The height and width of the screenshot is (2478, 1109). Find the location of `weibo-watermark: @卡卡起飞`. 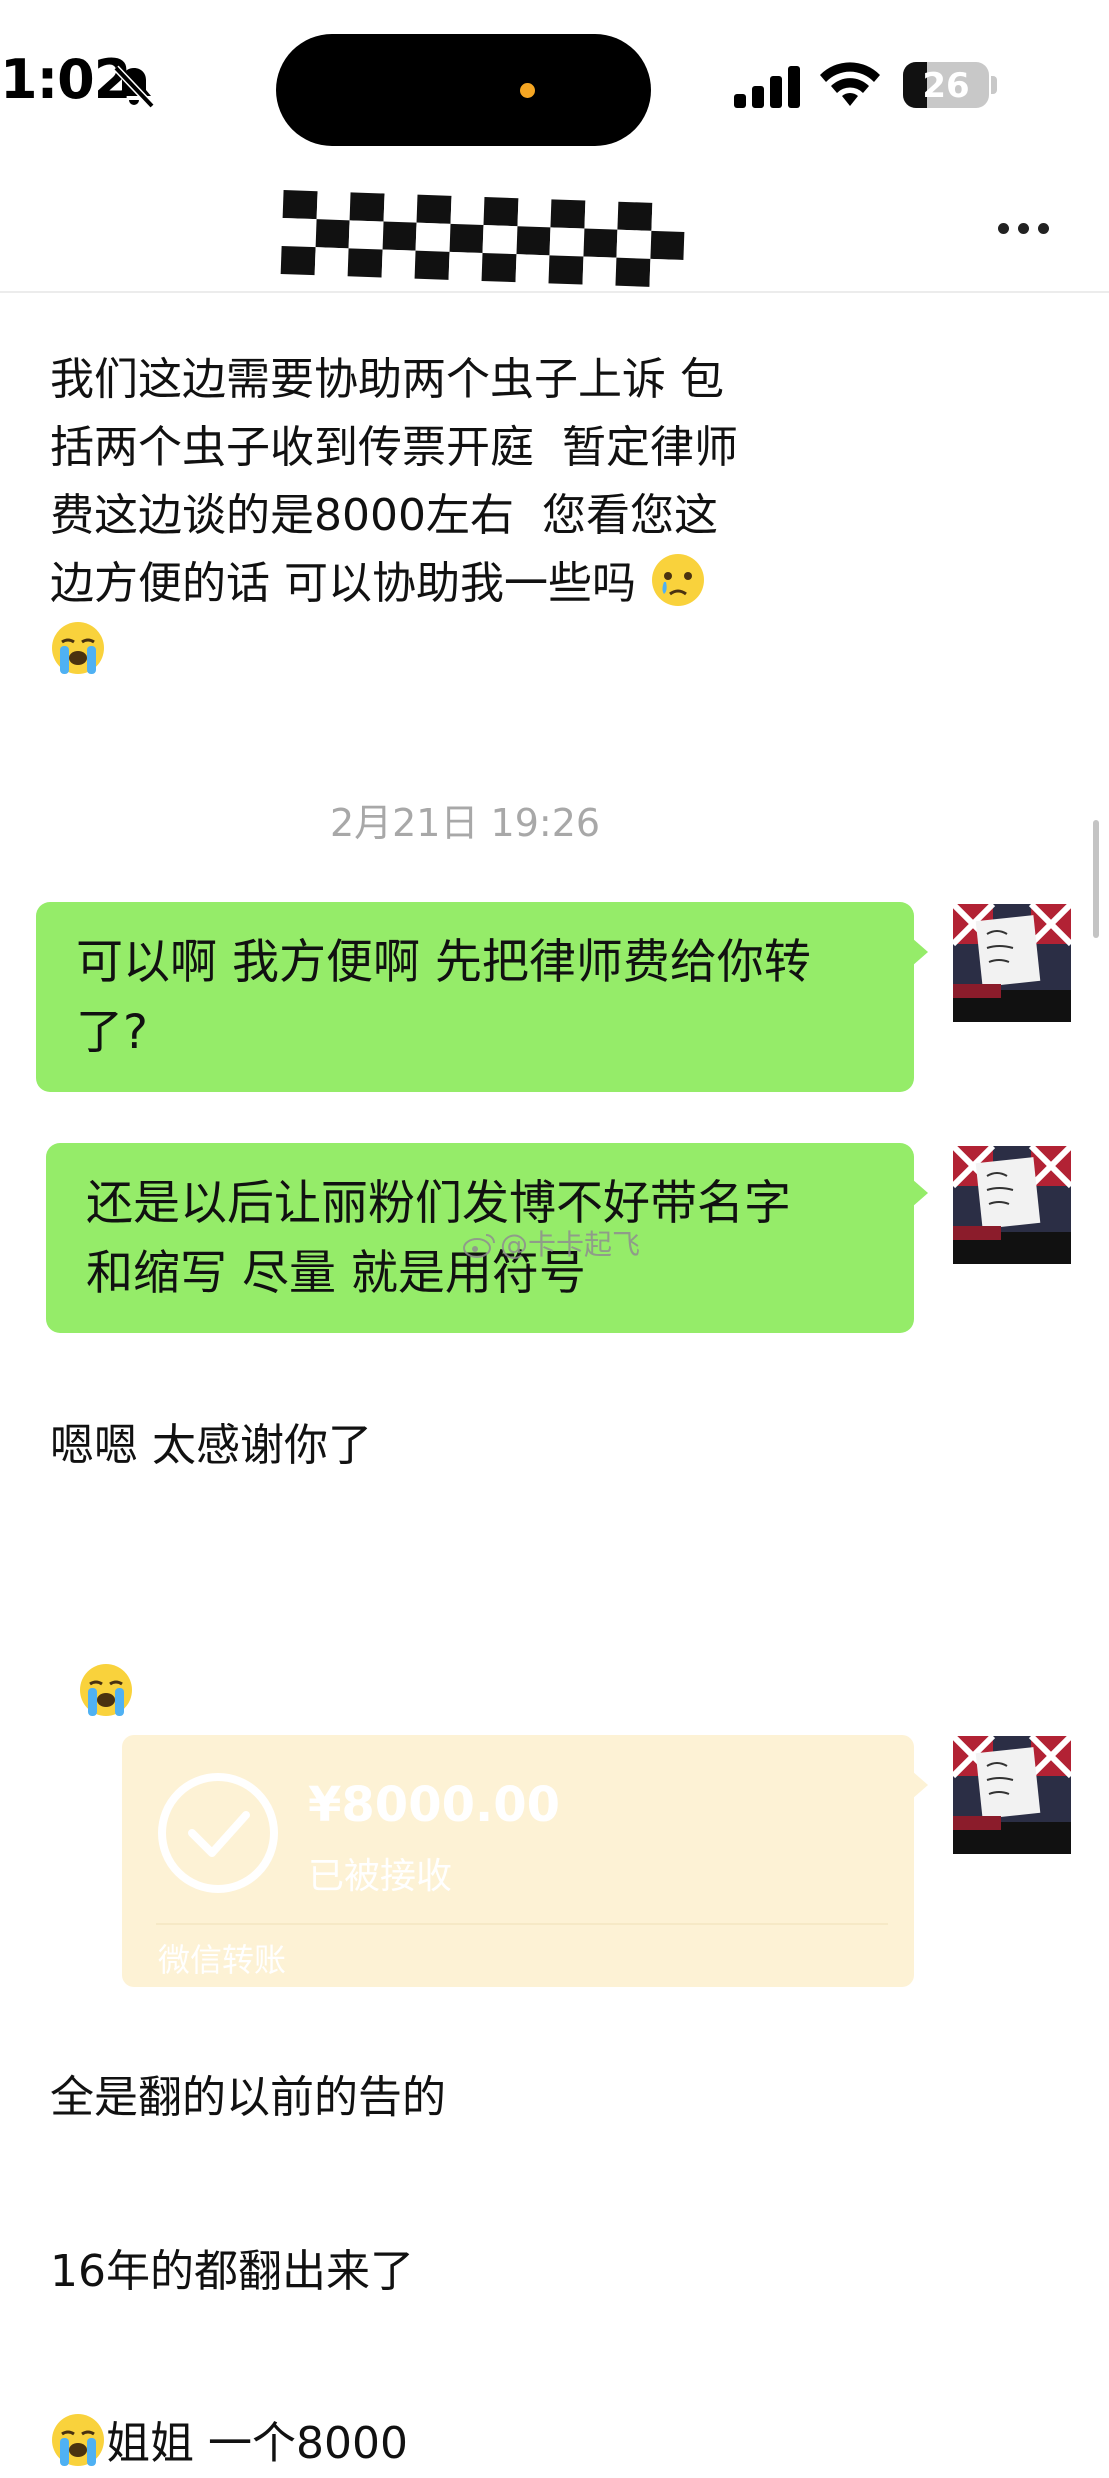

weibo-watermark: @卡卡起飞 is located at coordinates (551, 1243).